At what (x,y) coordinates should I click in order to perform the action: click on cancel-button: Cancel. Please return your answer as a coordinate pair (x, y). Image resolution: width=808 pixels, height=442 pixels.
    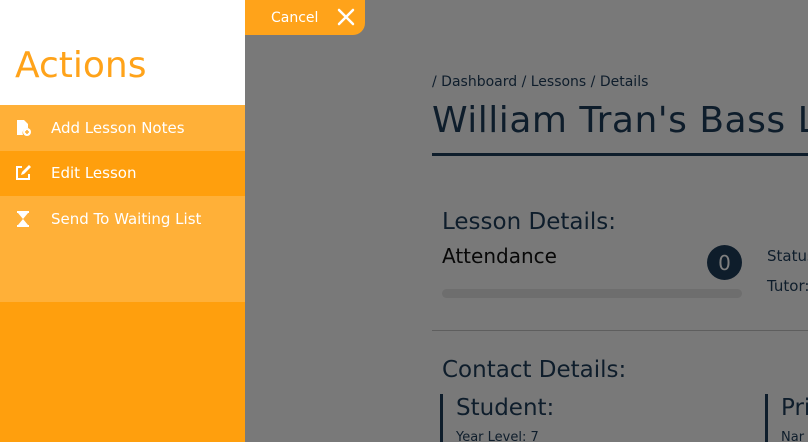
    Looking at the image, I should click on (305, 17).